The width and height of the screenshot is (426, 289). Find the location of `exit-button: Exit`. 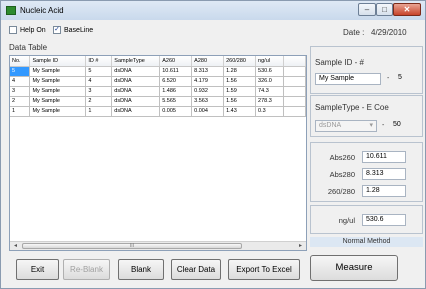

exit-button: Exit is located at coordinates (37, 269).